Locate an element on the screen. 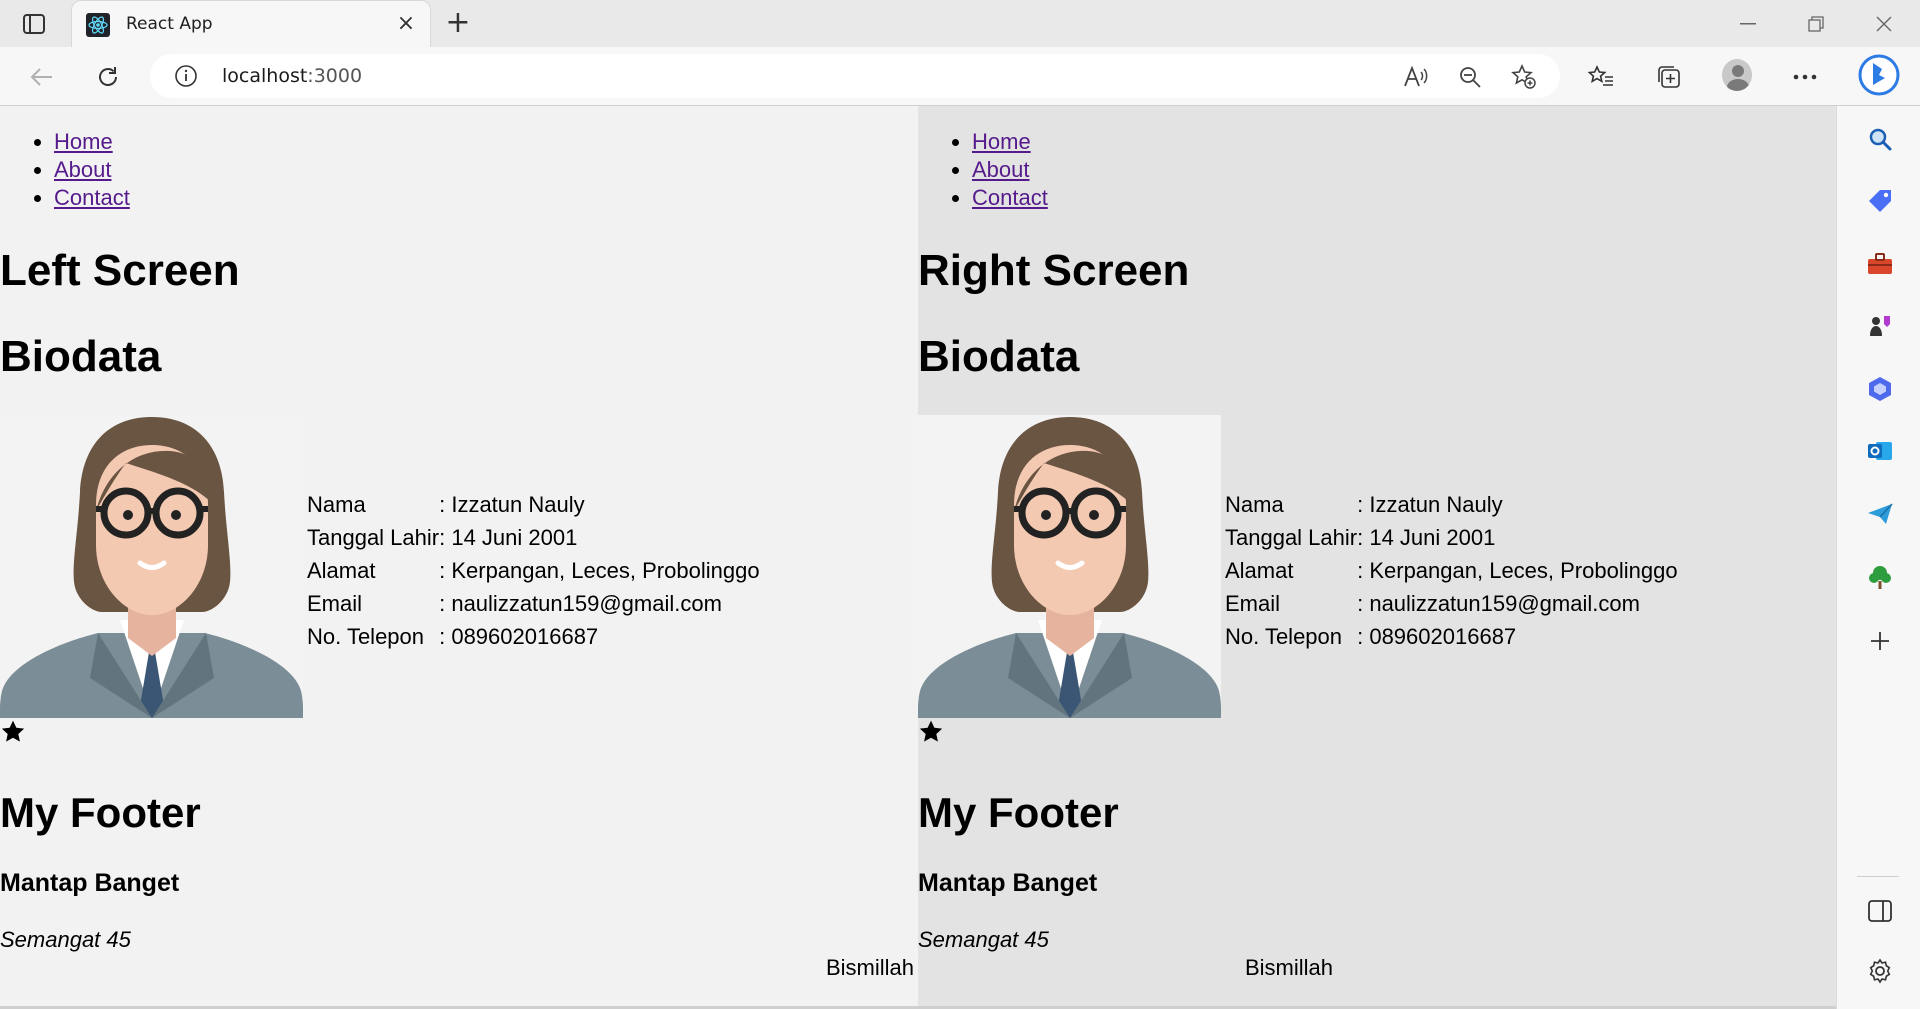 The image size is (1920, 1009). profile-avatar-icon is located at coordinates (1737, 75).